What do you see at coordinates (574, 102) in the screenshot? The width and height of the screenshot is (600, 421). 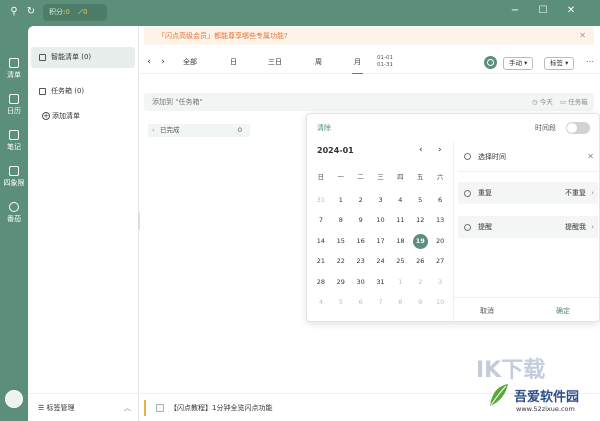 I see `box-chip: ▭ 任务箱` at bounding box center [574, 102].